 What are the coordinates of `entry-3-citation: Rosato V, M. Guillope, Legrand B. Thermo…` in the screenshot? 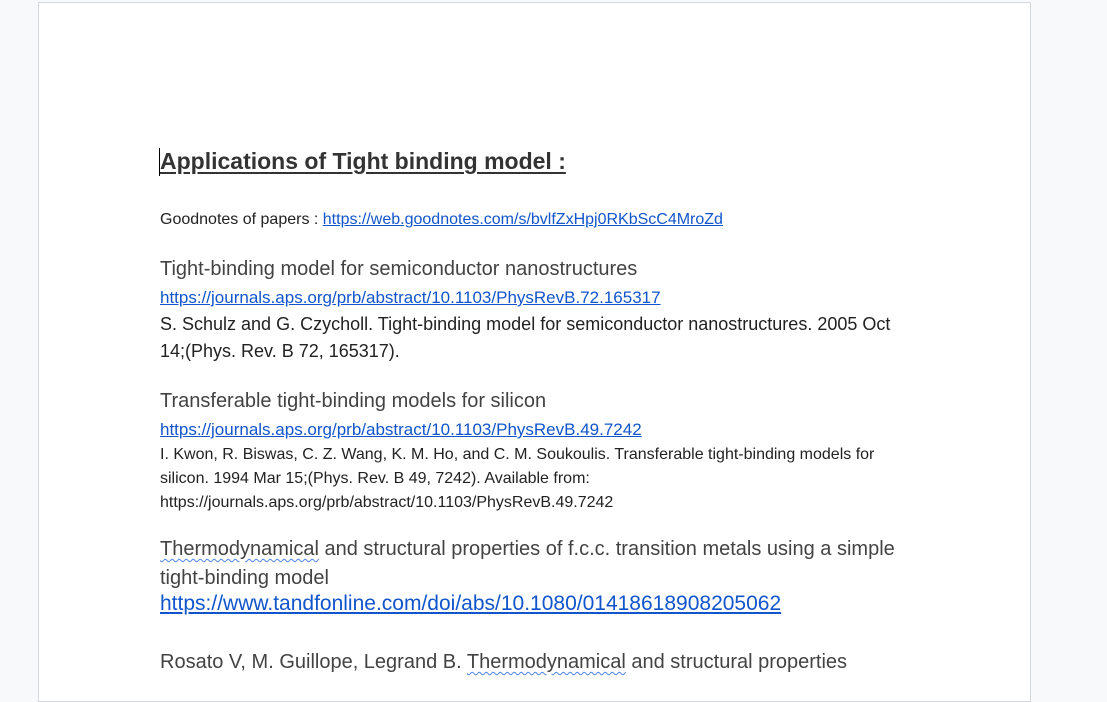 It's located at (503, 662).